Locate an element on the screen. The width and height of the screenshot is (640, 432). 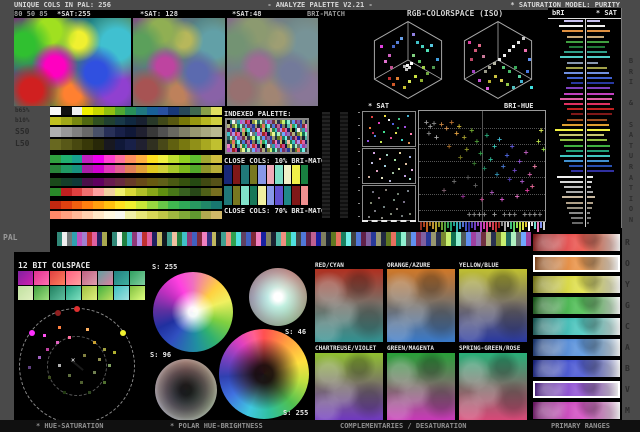
polar-label-1: S: 255 is located at coordinates (165, 267).